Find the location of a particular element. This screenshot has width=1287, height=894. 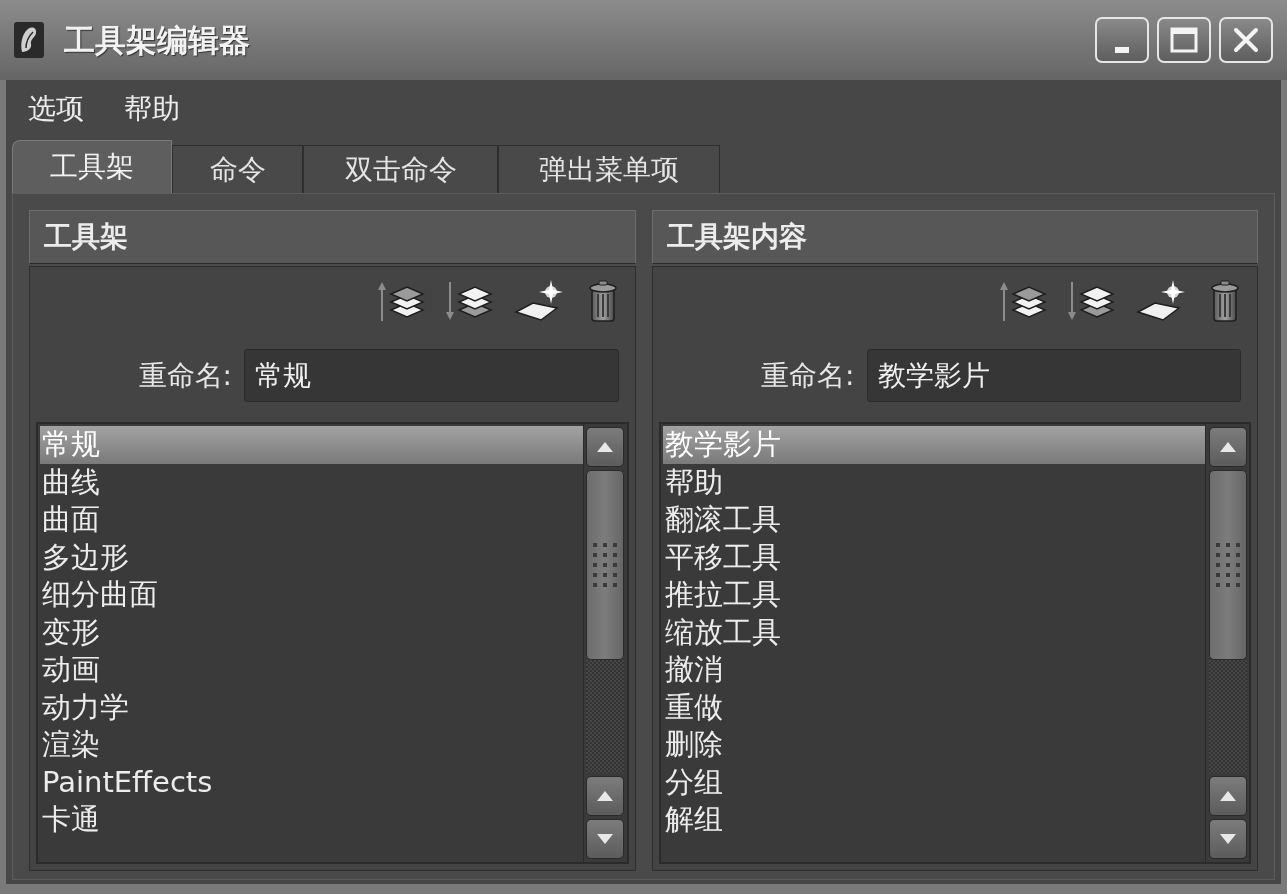

maximize-button is located at coordinates (1184, 40).